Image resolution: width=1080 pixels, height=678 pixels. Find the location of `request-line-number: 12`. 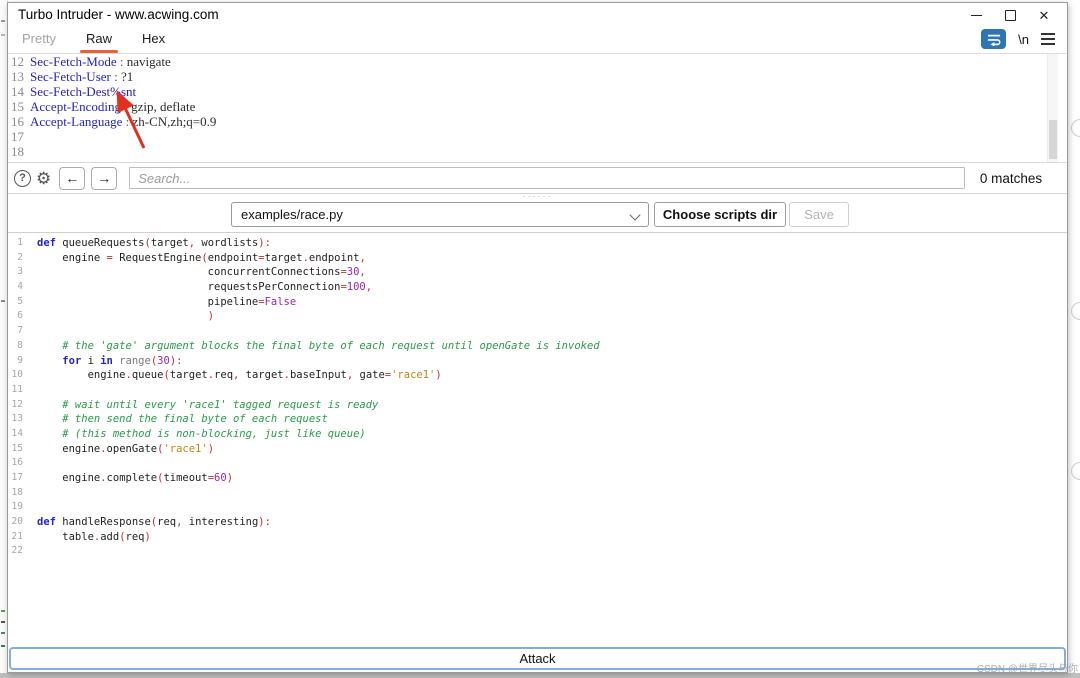

request-line-number: 12 is located at coordinates (17, 61).